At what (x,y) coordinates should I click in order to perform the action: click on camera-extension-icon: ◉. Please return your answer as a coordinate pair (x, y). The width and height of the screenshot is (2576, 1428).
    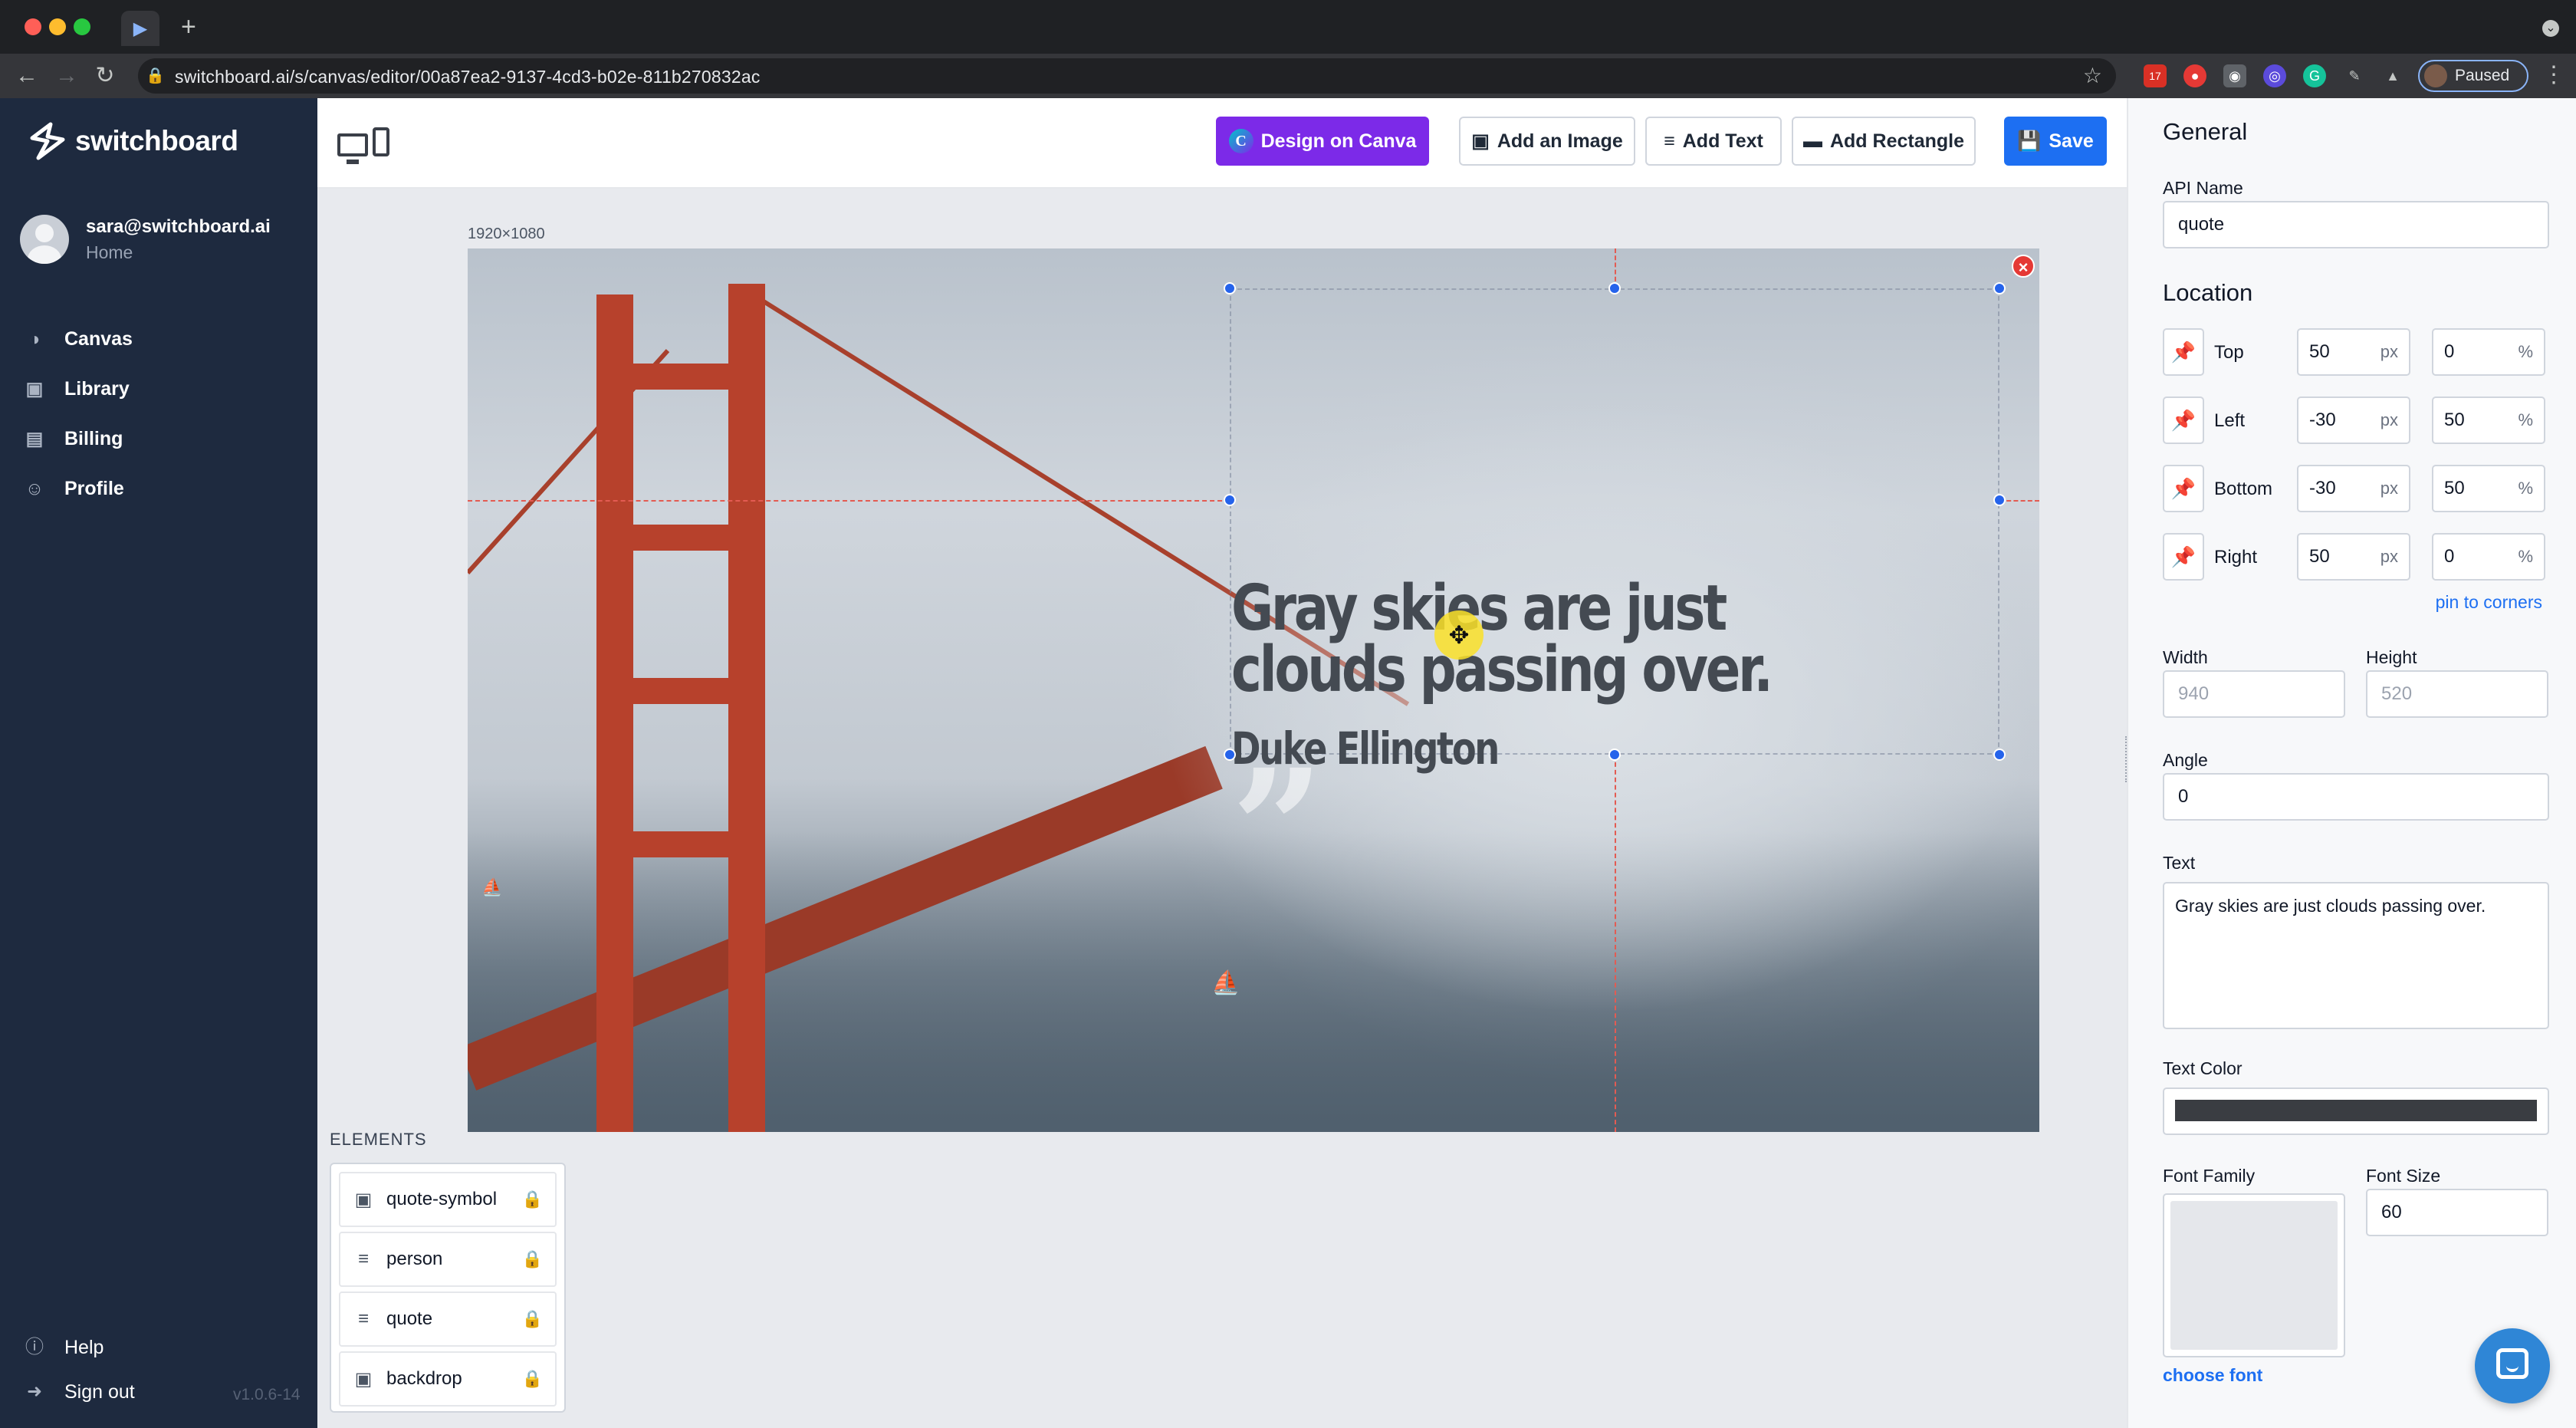
    Looking at the image, I should click on (2235, 75).